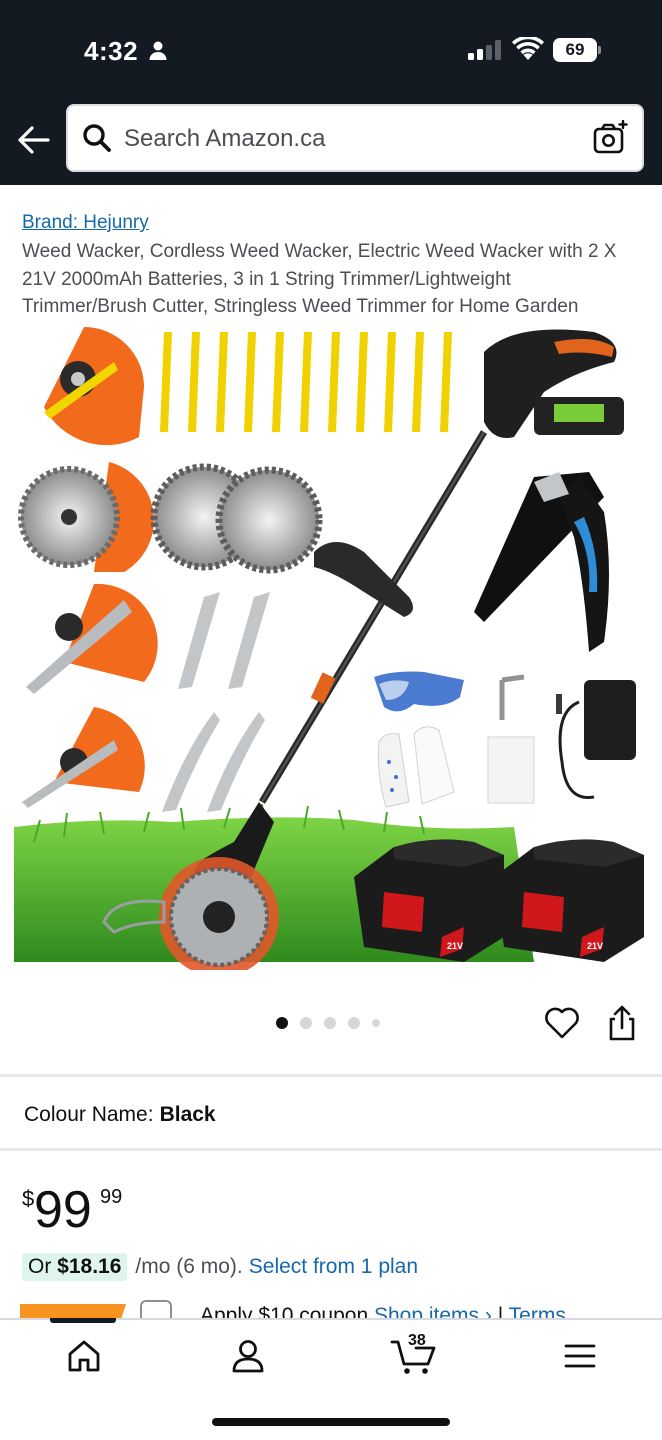 This screenshot has height=1440, width=662. What do you see at coordinates (511, 770) in the screenshot?
I see `manual` at bounding box center [511, 770].